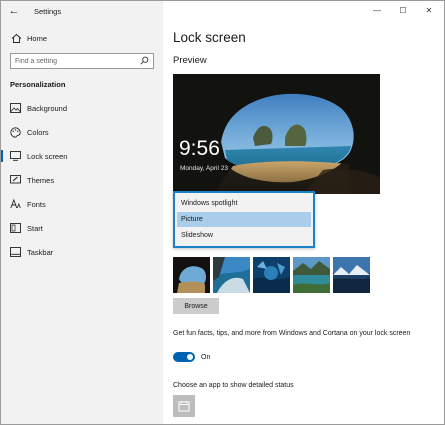 Image resolution: width=445 pixels, height=425 pixels. What do you see at coordinates (16, 38) in the screenshot?
I see `home-icon` at bounding box center [16, 38].